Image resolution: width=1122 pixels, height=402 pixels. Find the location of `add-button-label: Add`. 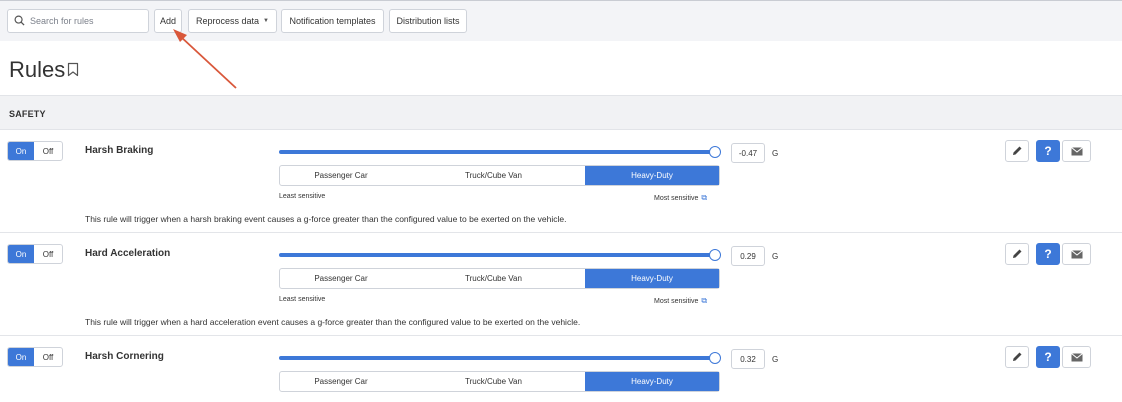

add-button-label: Add is located at coordinates (167, 21).